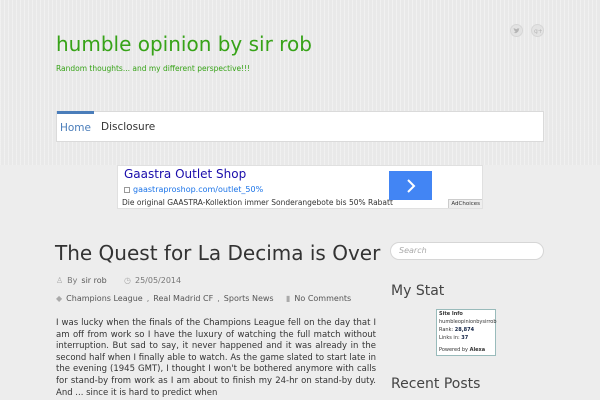  What do you see at coordinates (104, 298) in the screenshot?
I see `category-link: Champions League` at bounding box center [104, 298].